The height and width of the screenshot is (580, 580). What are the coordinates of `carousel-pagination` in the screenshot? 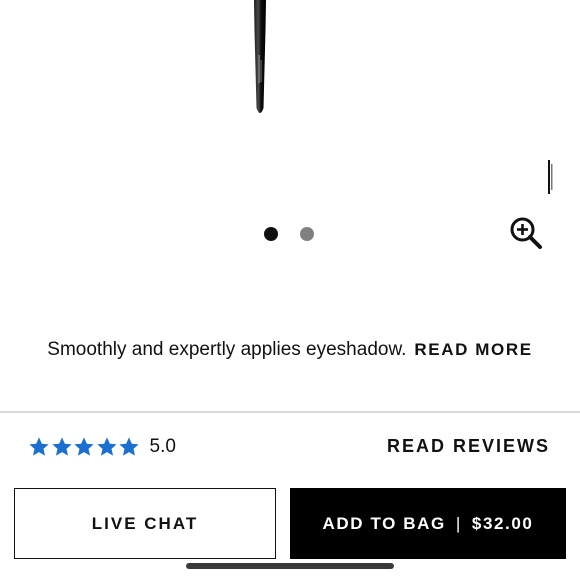 It's located at (289, 234).